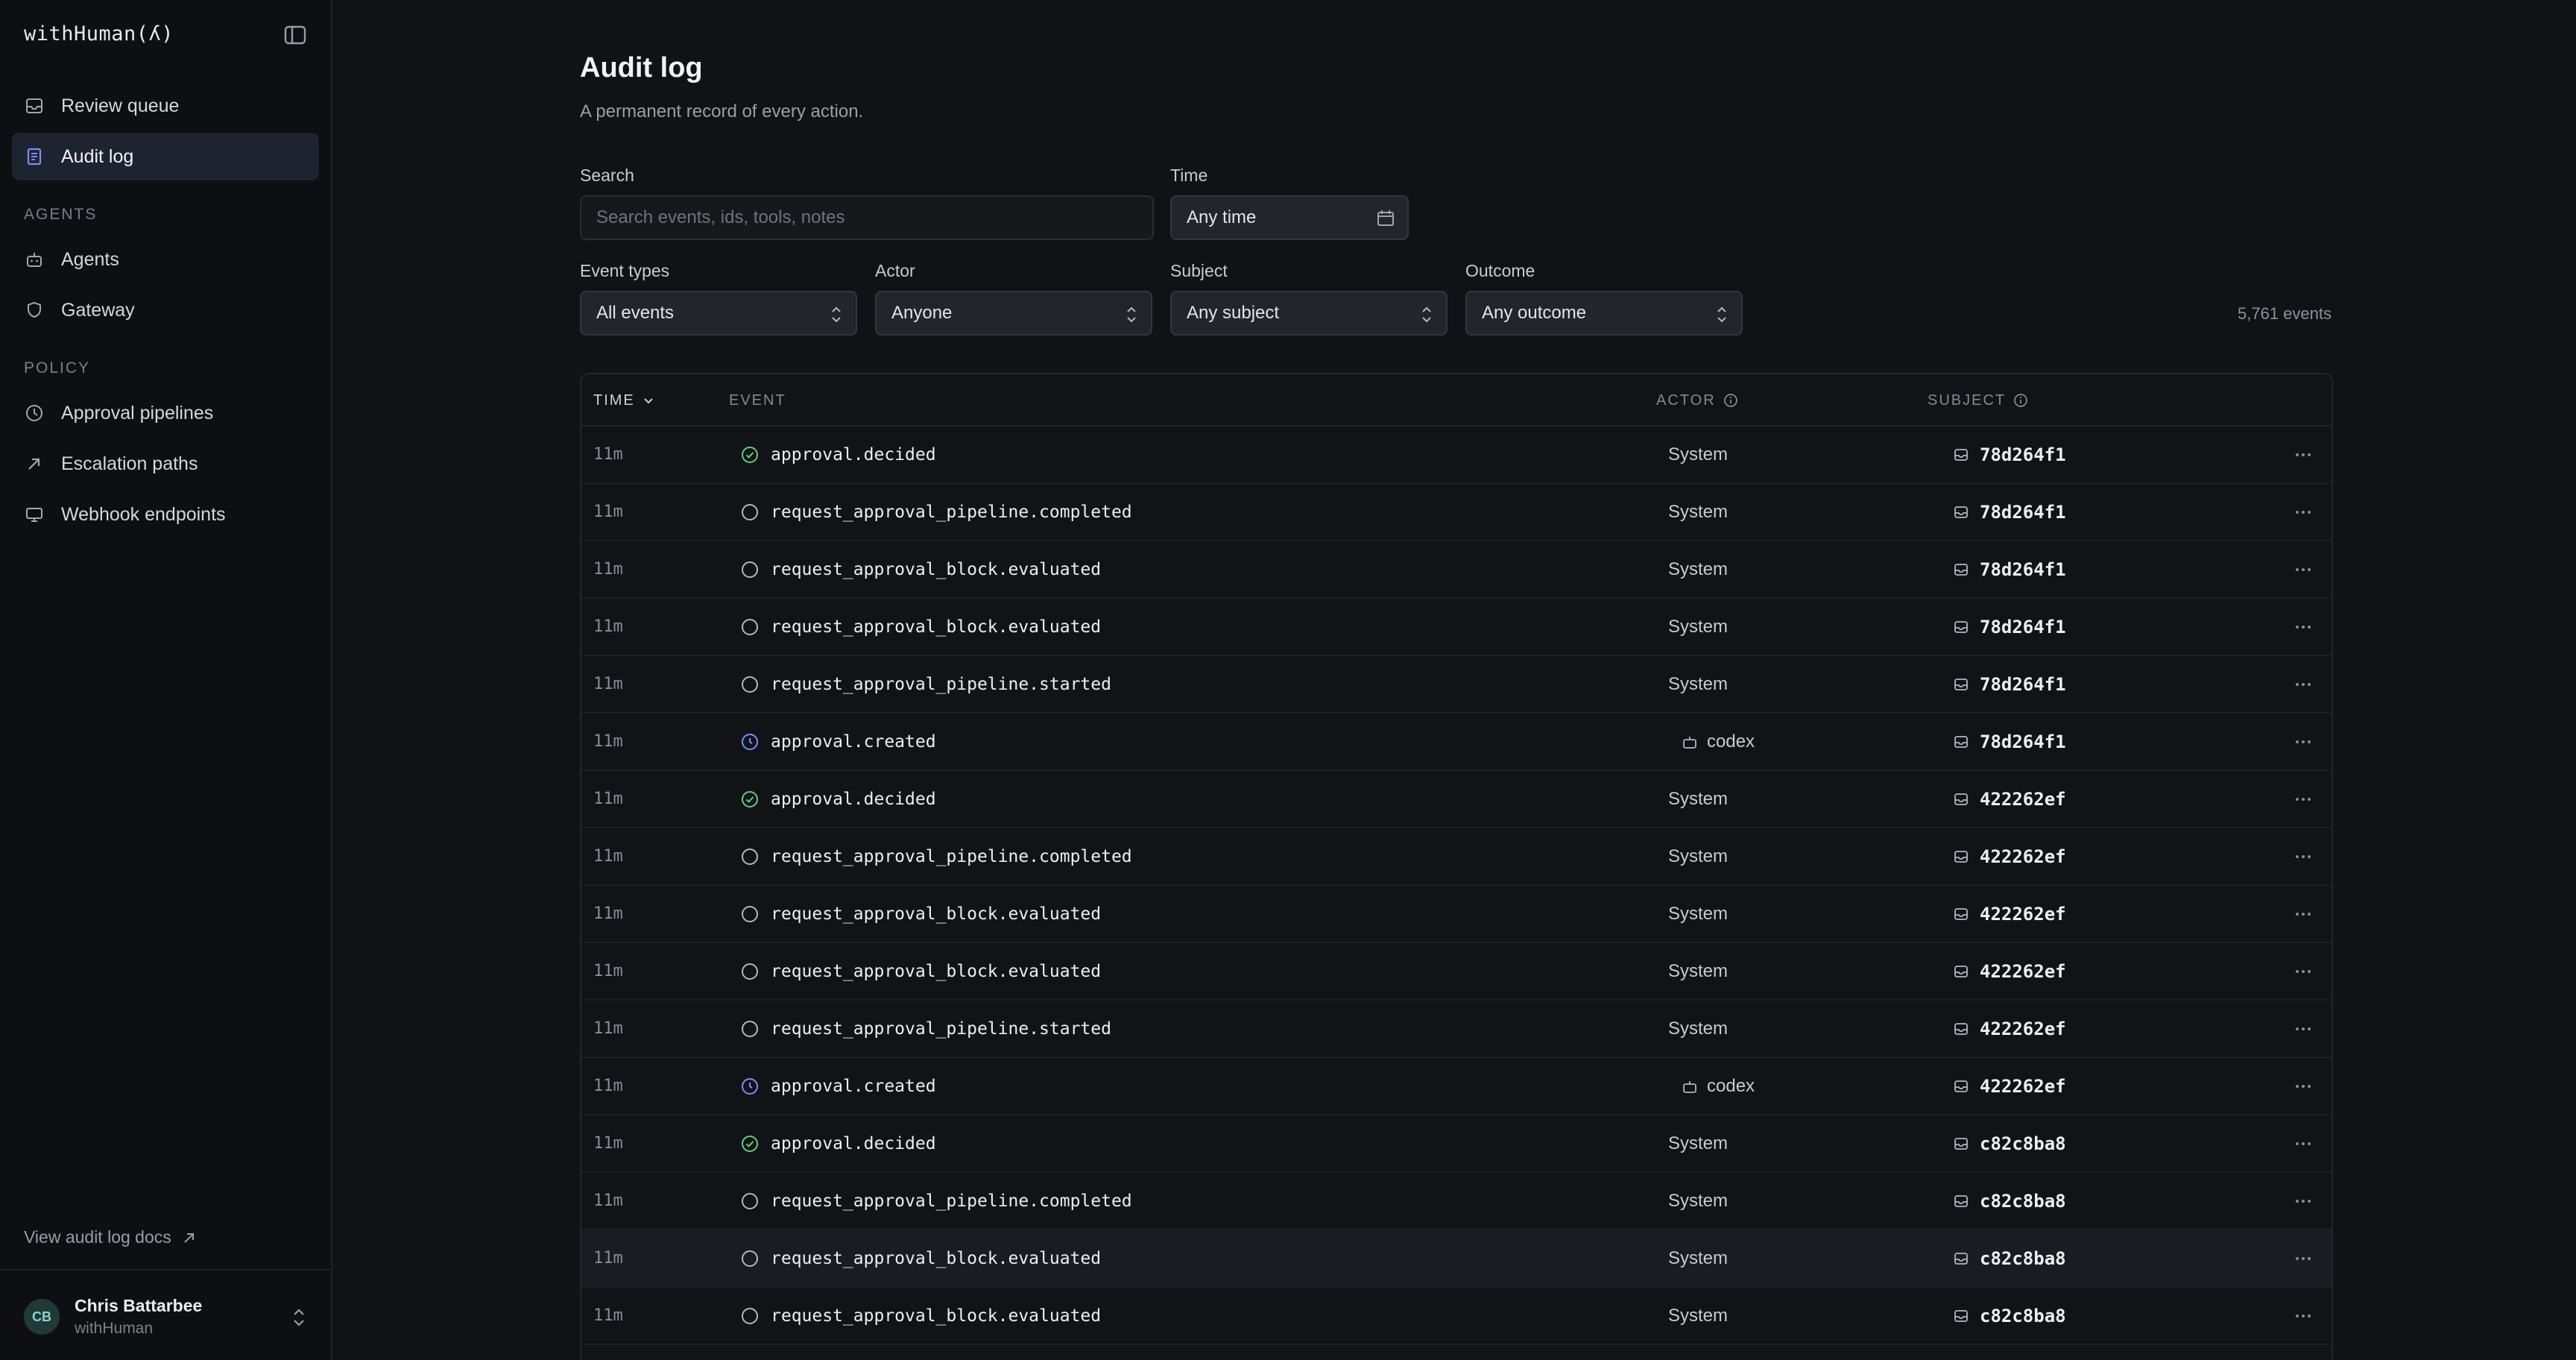 The width and height of the screenshot is (2576, 1360). I want to click on event-cell: approval.decided, so click(839, 454).